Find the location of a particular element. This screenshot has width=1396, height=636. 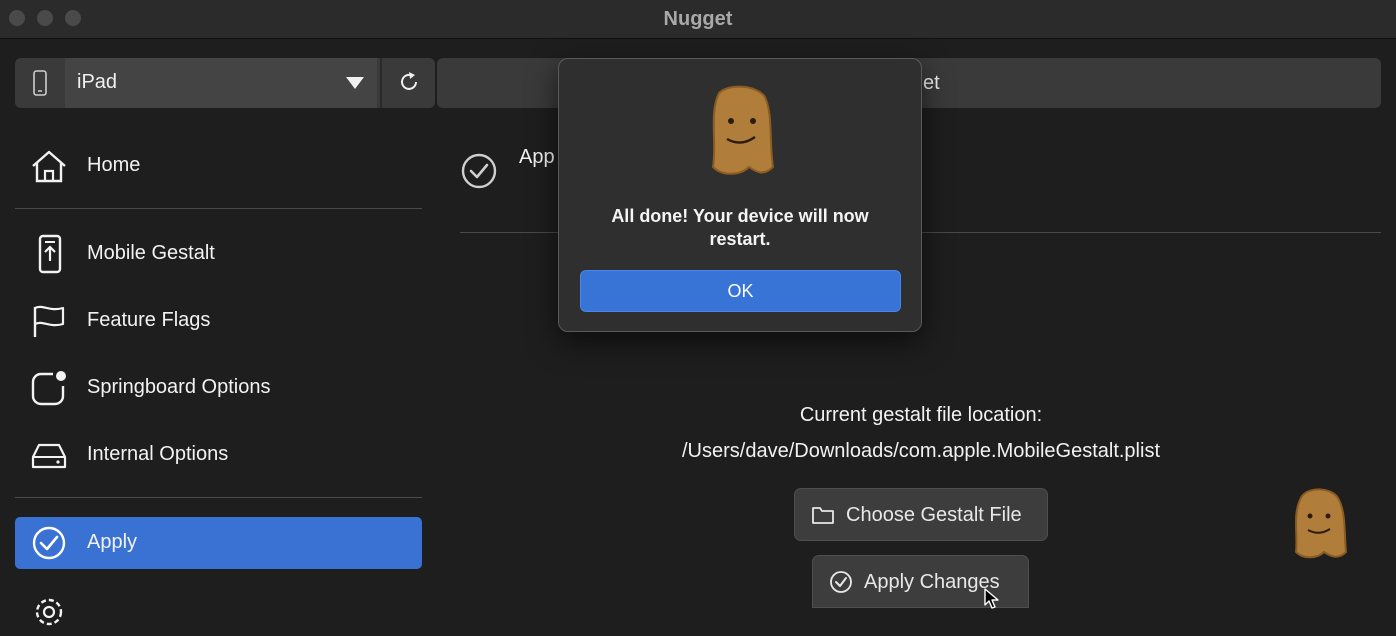

ok-button: OK is located at coordinates (740, 291).